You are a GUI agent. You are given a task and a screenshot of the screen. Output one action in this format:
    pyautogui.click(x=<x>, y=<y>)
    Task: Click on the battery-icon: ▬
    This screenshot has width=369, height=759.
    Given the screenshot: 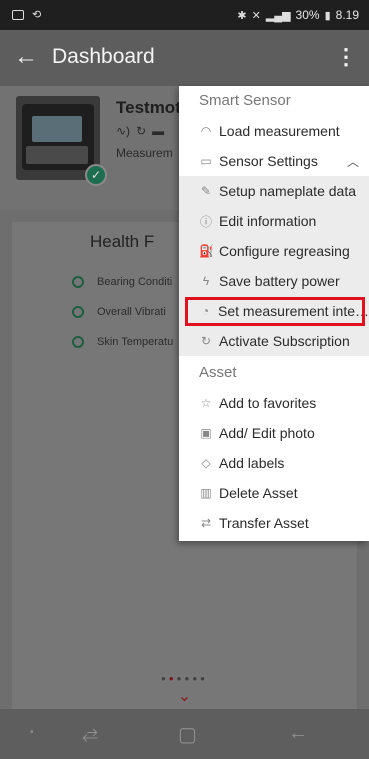 What is the action you would take?
    pyautogui.click(x=158, y=131)
    